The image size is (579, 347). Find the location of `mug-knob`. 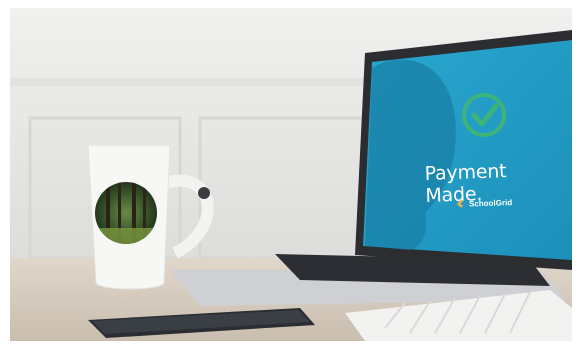

mug-knob is located at coordinates (204, 193).